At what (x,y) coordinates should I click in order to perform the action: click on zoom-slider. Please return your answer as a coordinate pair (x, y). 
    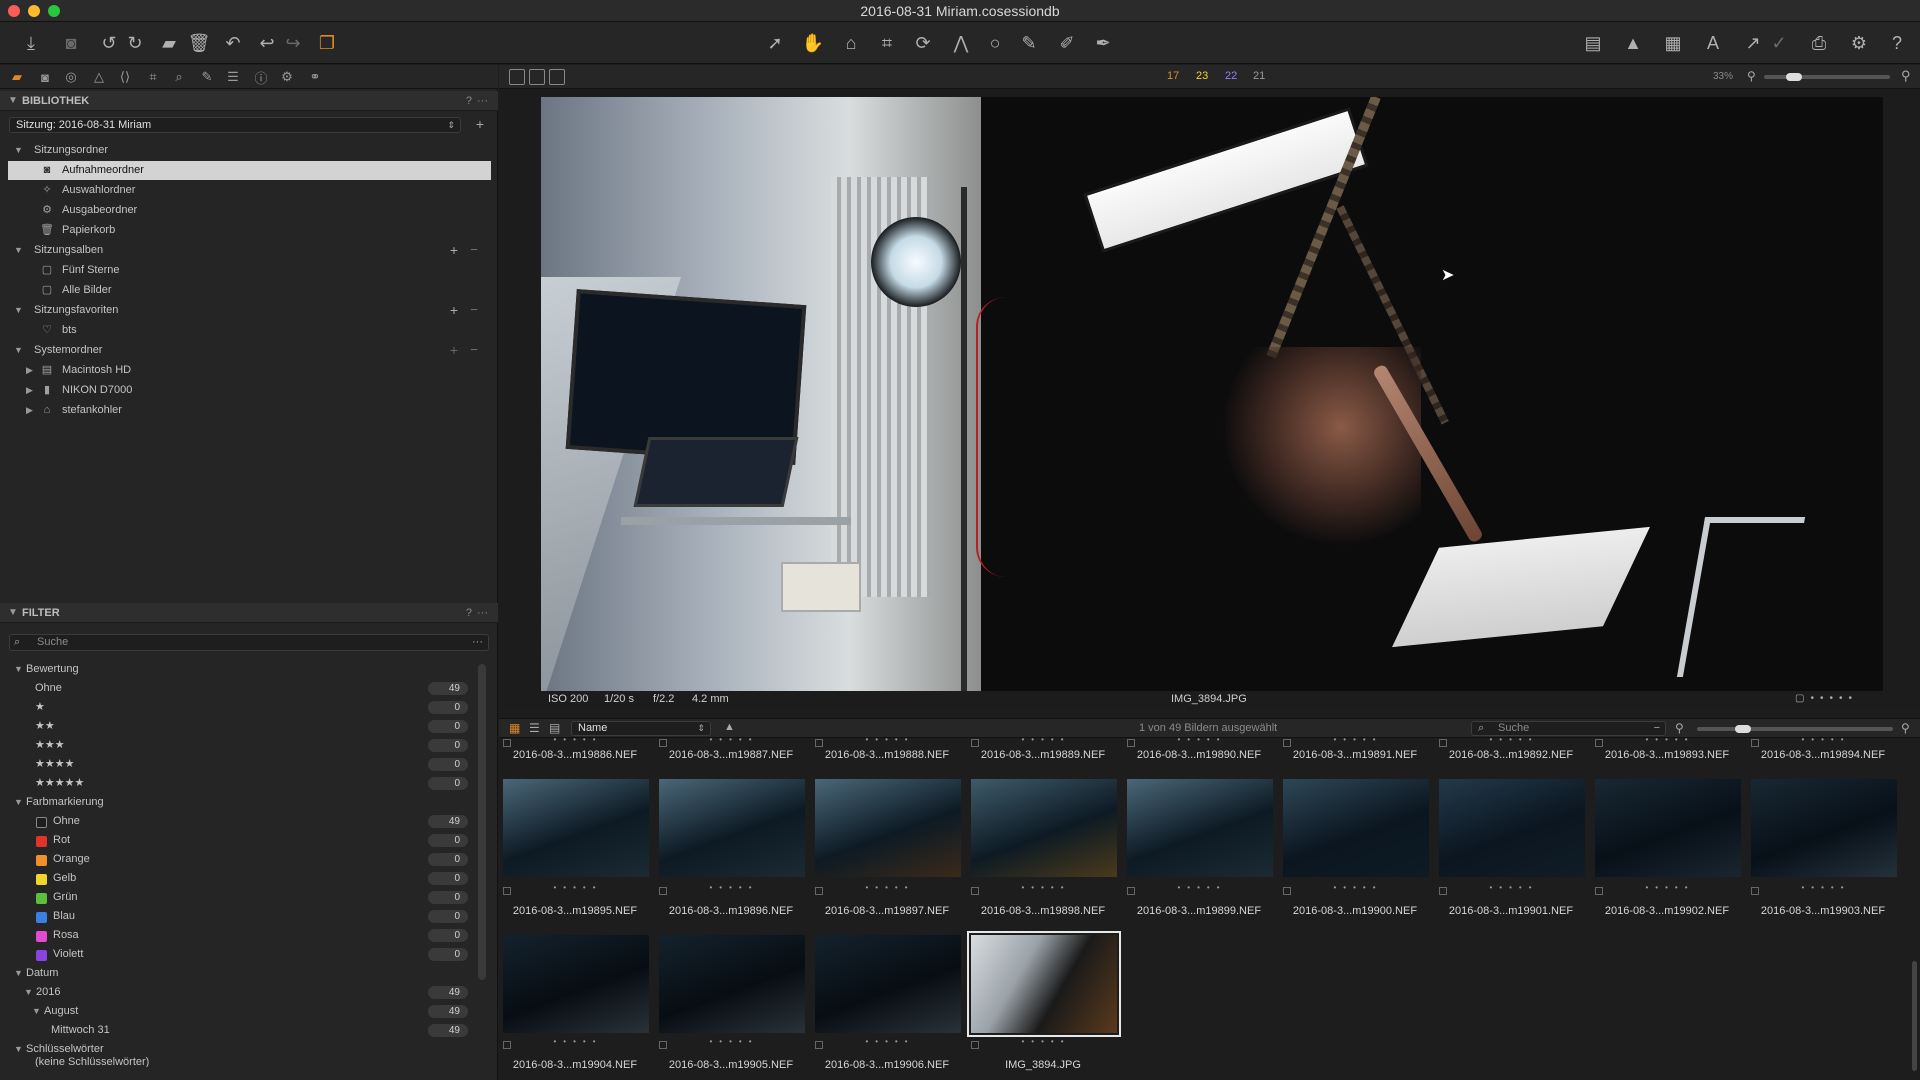
    Looking at the image, I should click on (1827, 77).